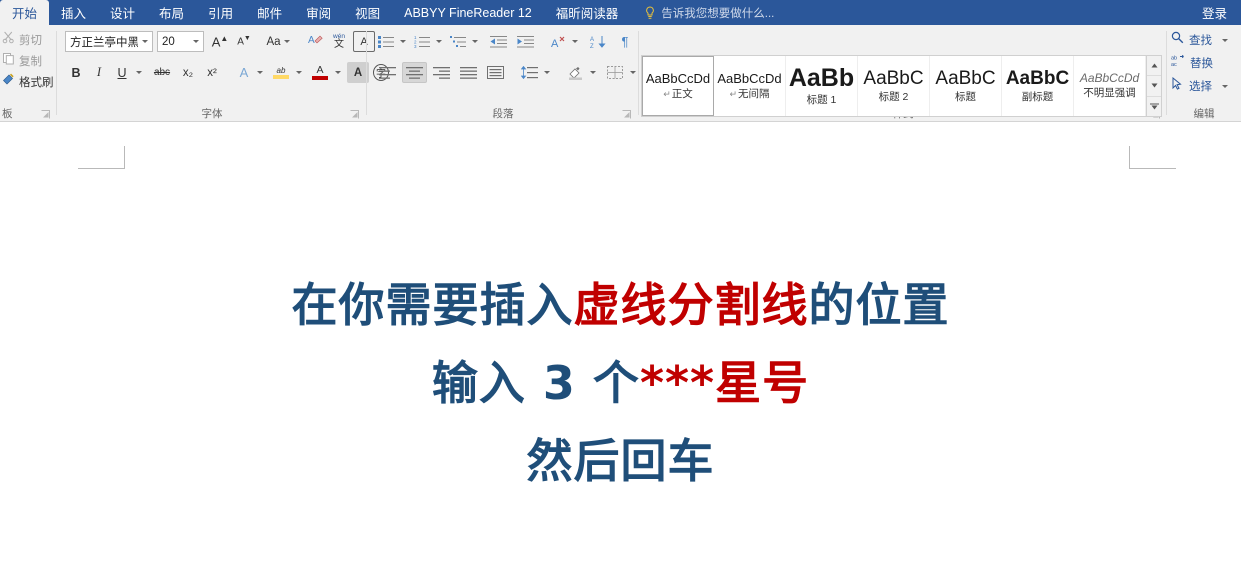  What do you see at coordinates (99, 72) in the screenshot?
I see `italic-button: I` at bounding box center [99, 72].